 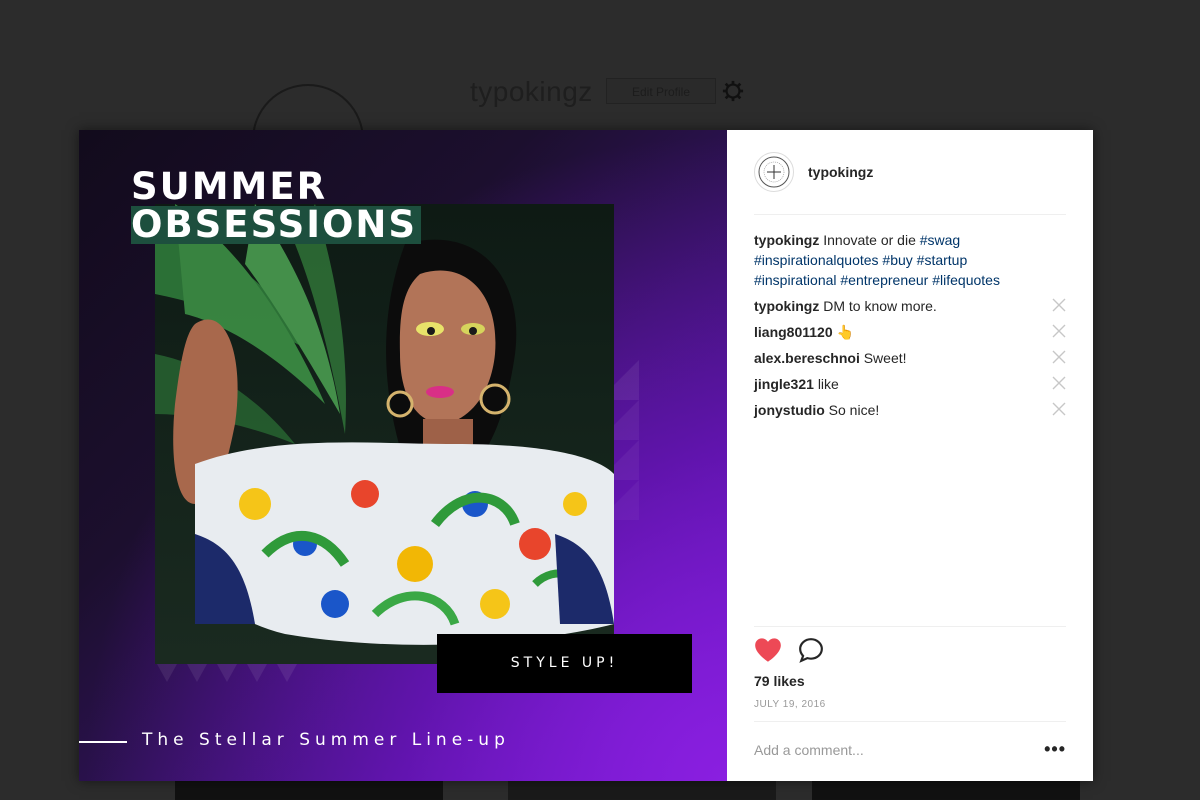 What do you see at coordinates (786, 306) in the screenshot?
I see `comment-username: typokingz` at bounding box center [786, 306].